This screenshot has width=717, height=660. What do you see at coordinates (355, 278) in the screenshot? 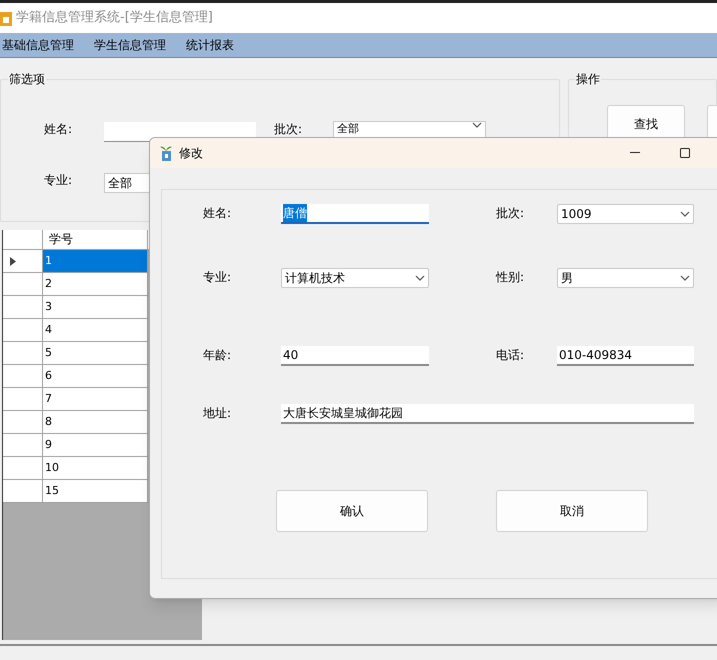
I see `dropdown: 计算机技术` at bounding box center [355, 278].